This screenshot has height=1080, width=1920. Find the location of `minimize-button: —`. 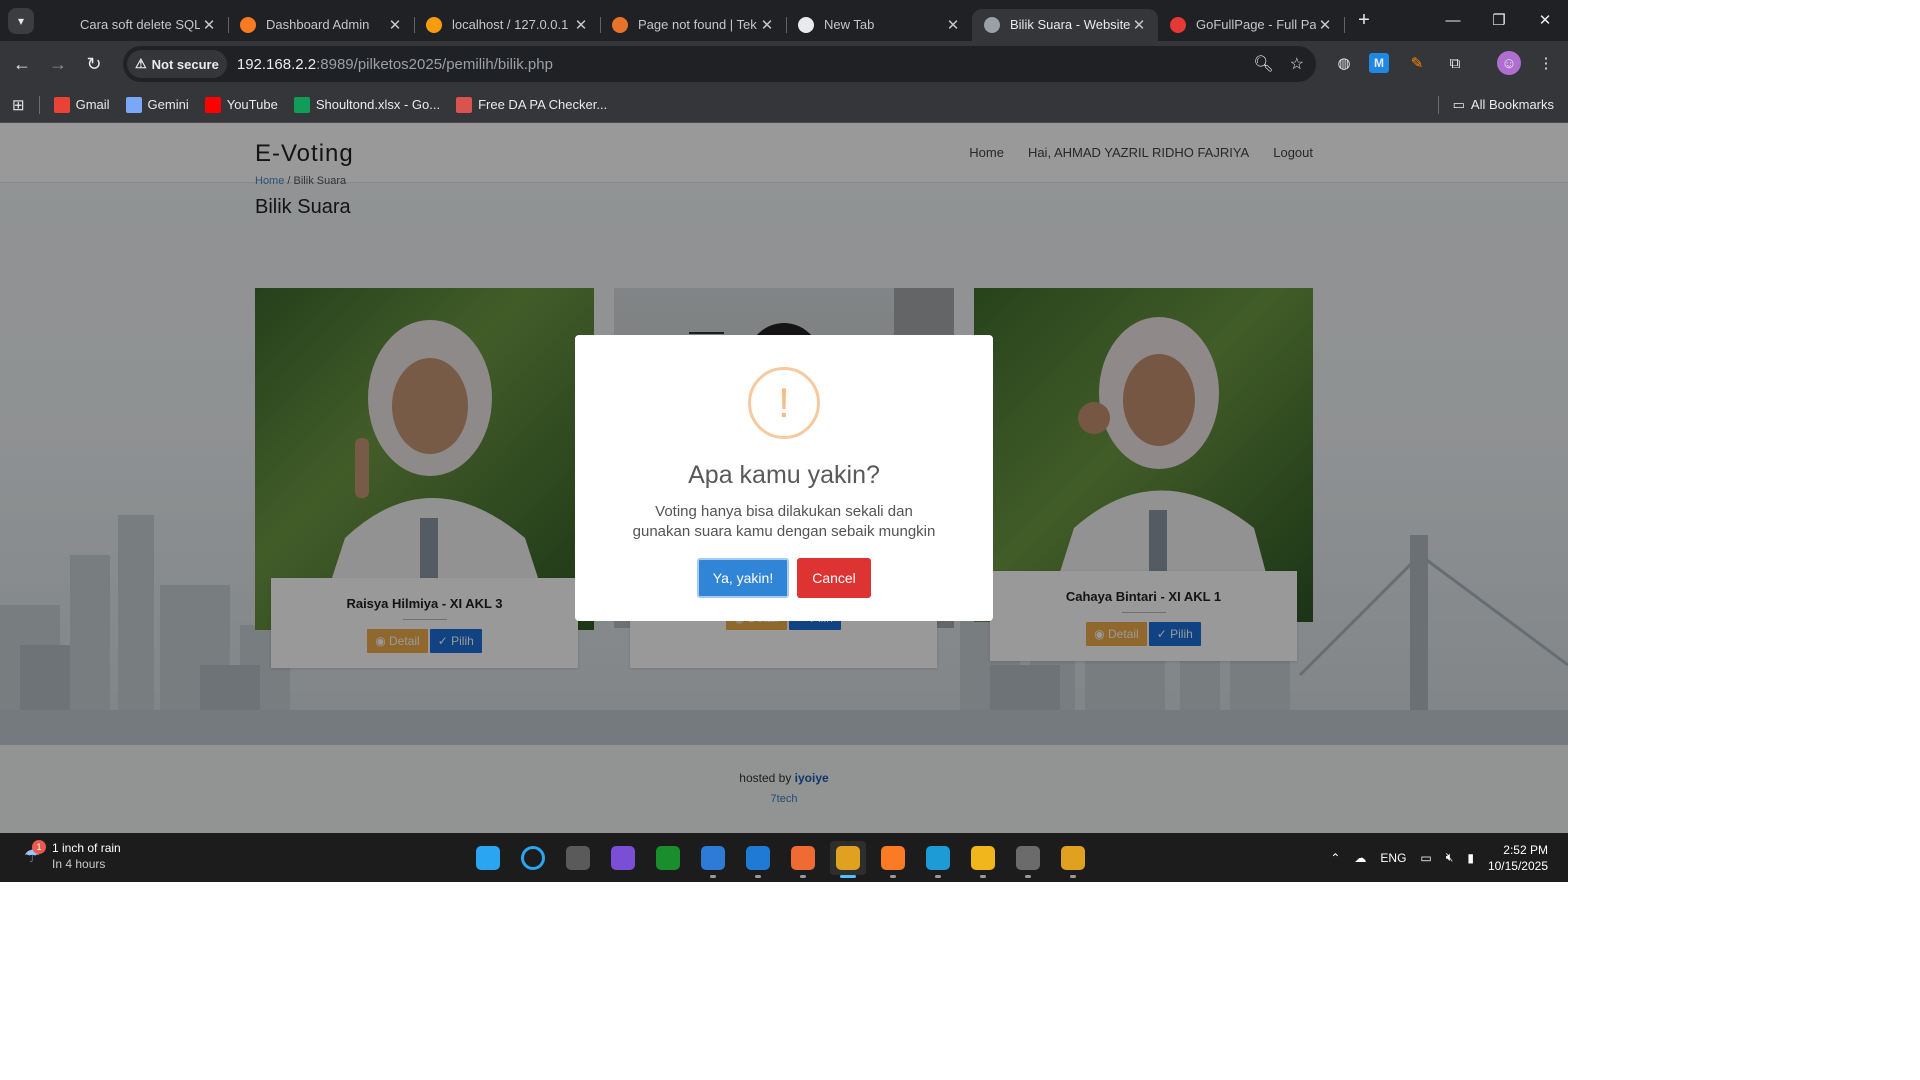

minimize-button: — is located at coordinates (1453, 20).